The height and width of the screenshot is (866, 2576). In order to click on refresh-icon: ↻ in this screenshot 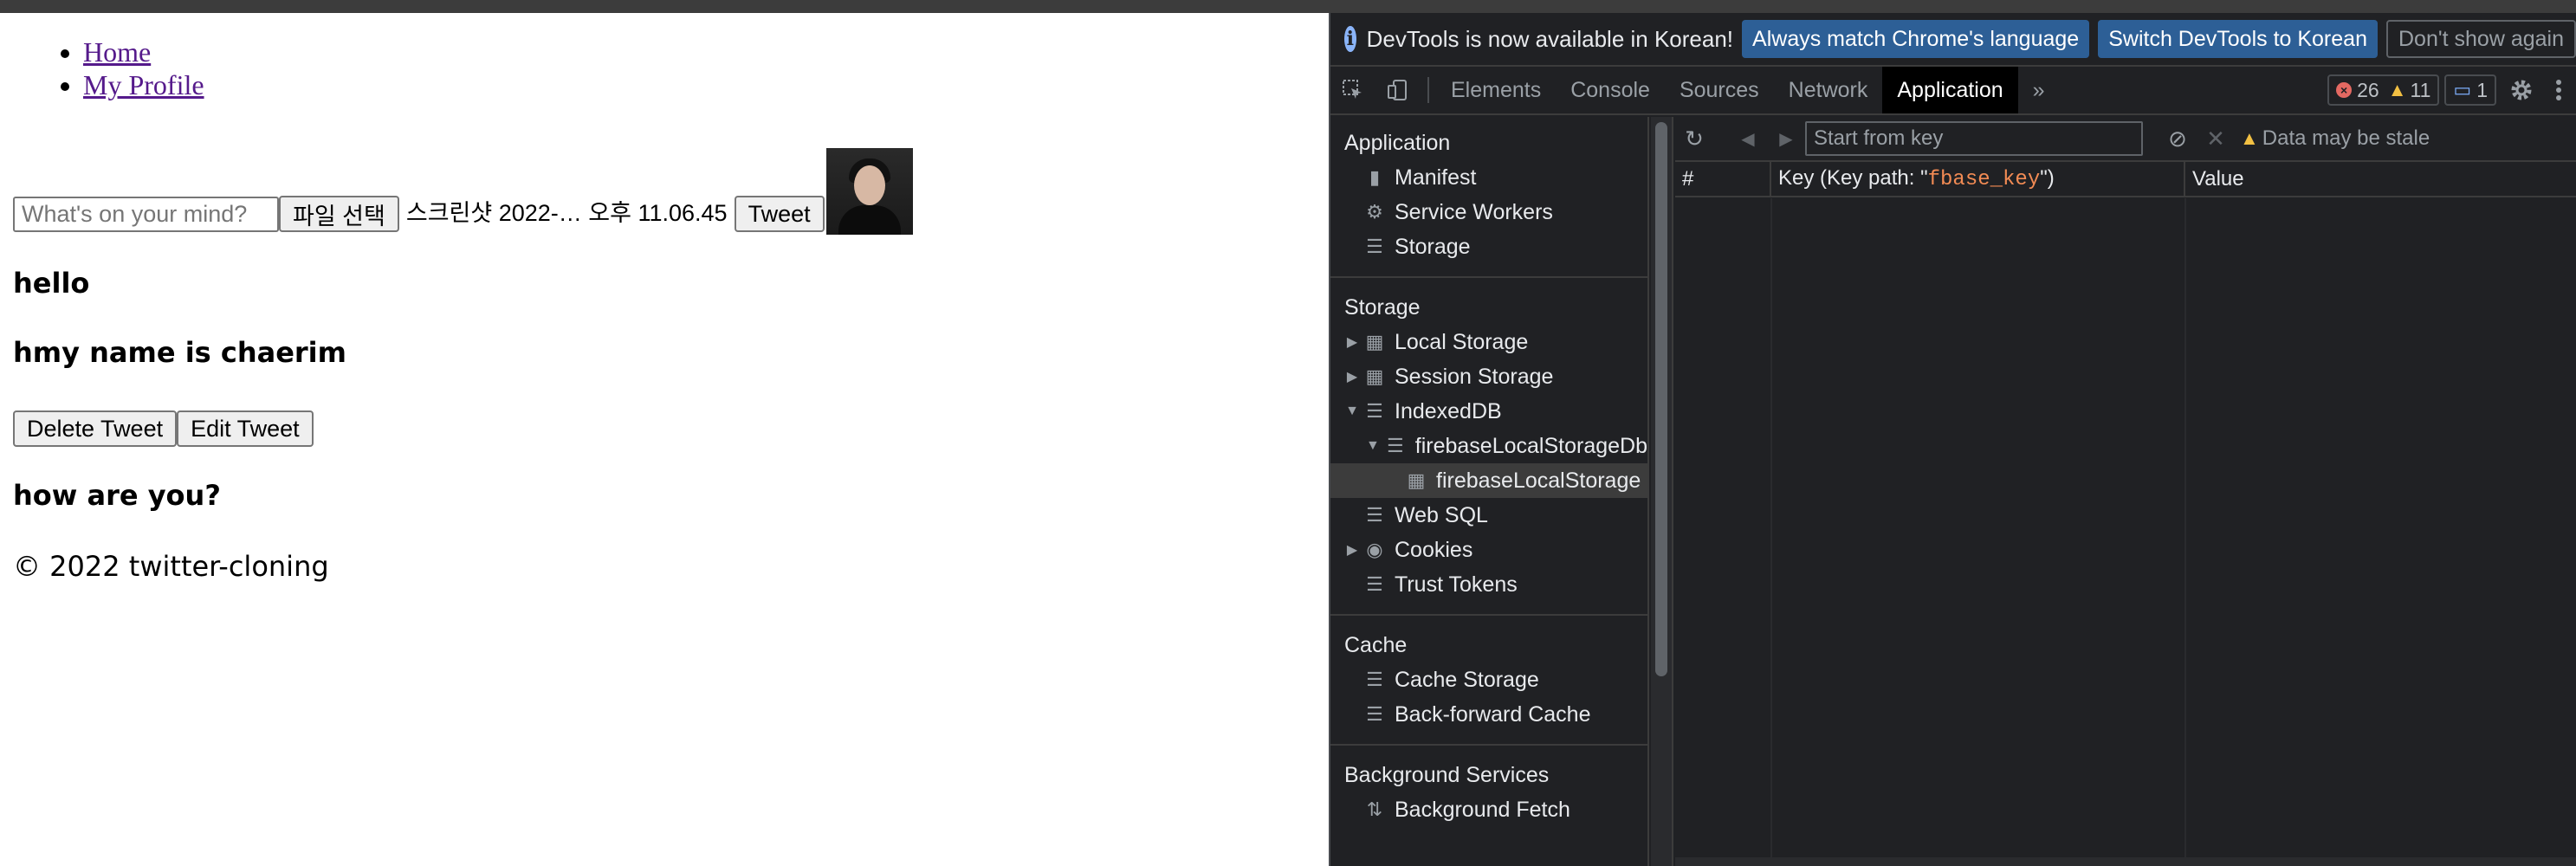, I will do `click(1694, 139)`.